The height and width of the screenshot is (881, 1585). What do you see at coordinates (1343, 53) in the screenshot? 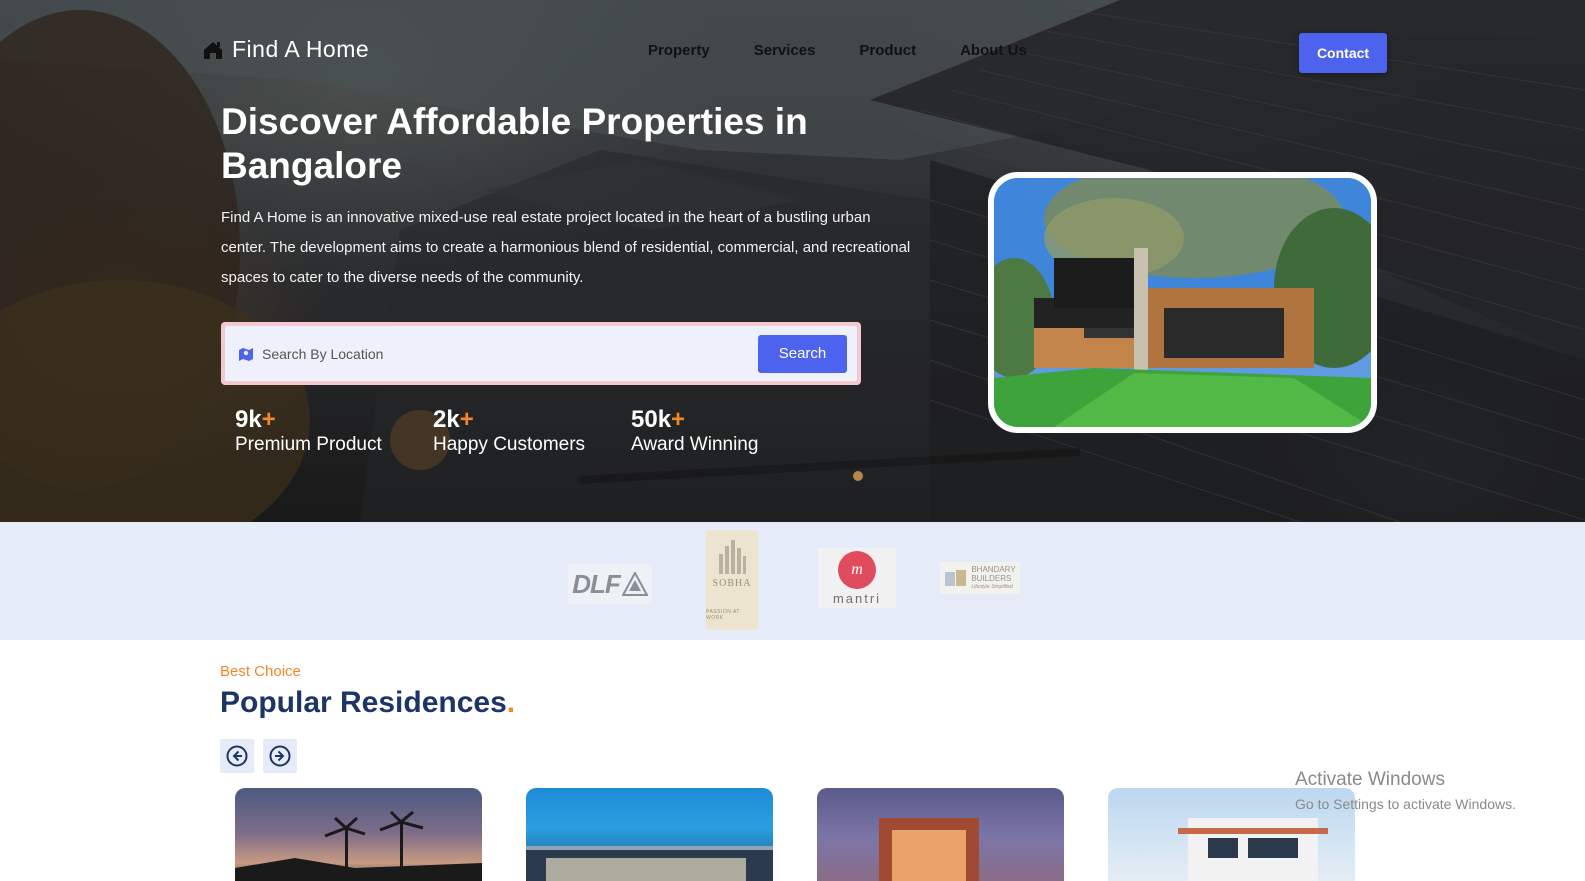
I see `contact-button: Contact` at bounding box center [1343, 53].